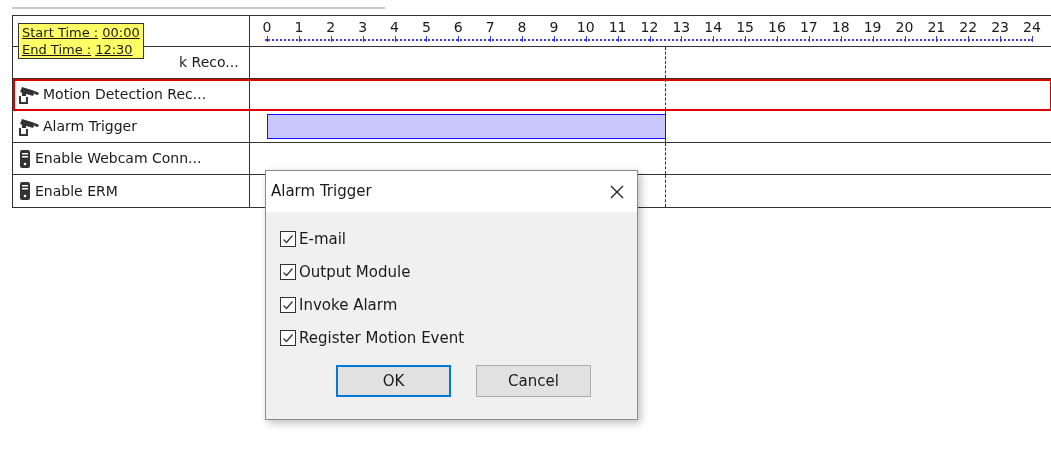 The width and height of the screenshot is (1051, 451). I want to click on hour-label: 17, so click(808, 27).